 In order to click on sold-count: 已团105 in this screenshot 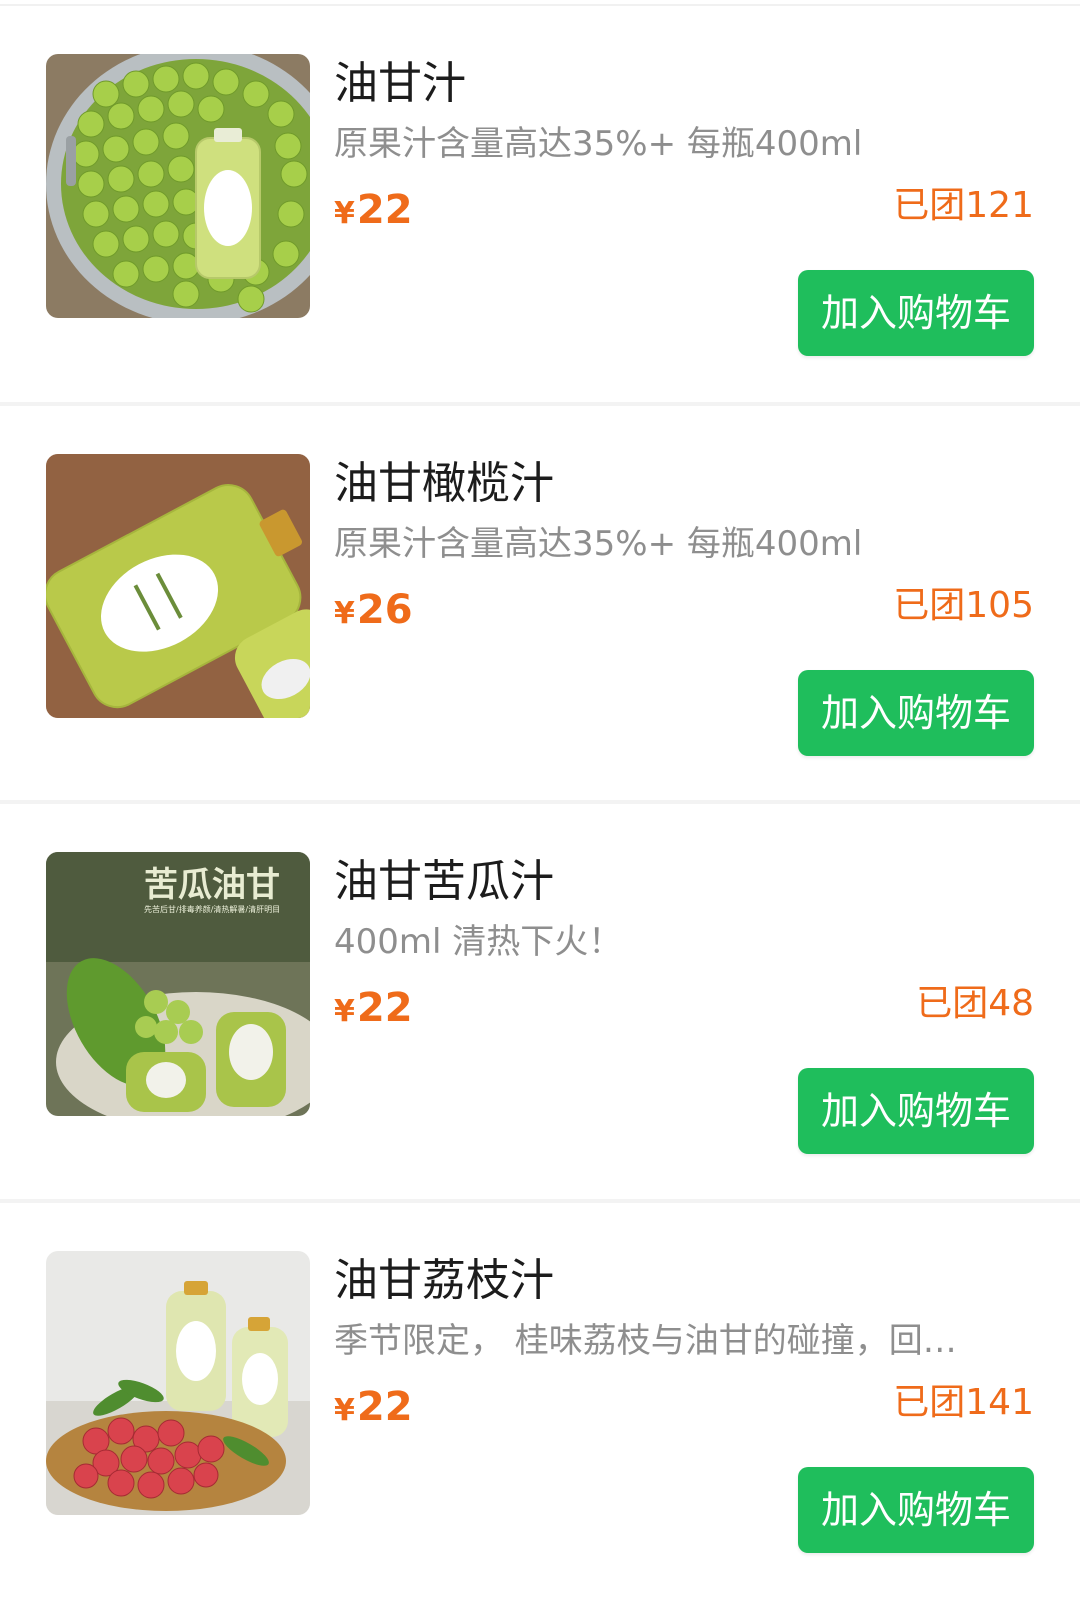, I will do `click(963, 605)`.